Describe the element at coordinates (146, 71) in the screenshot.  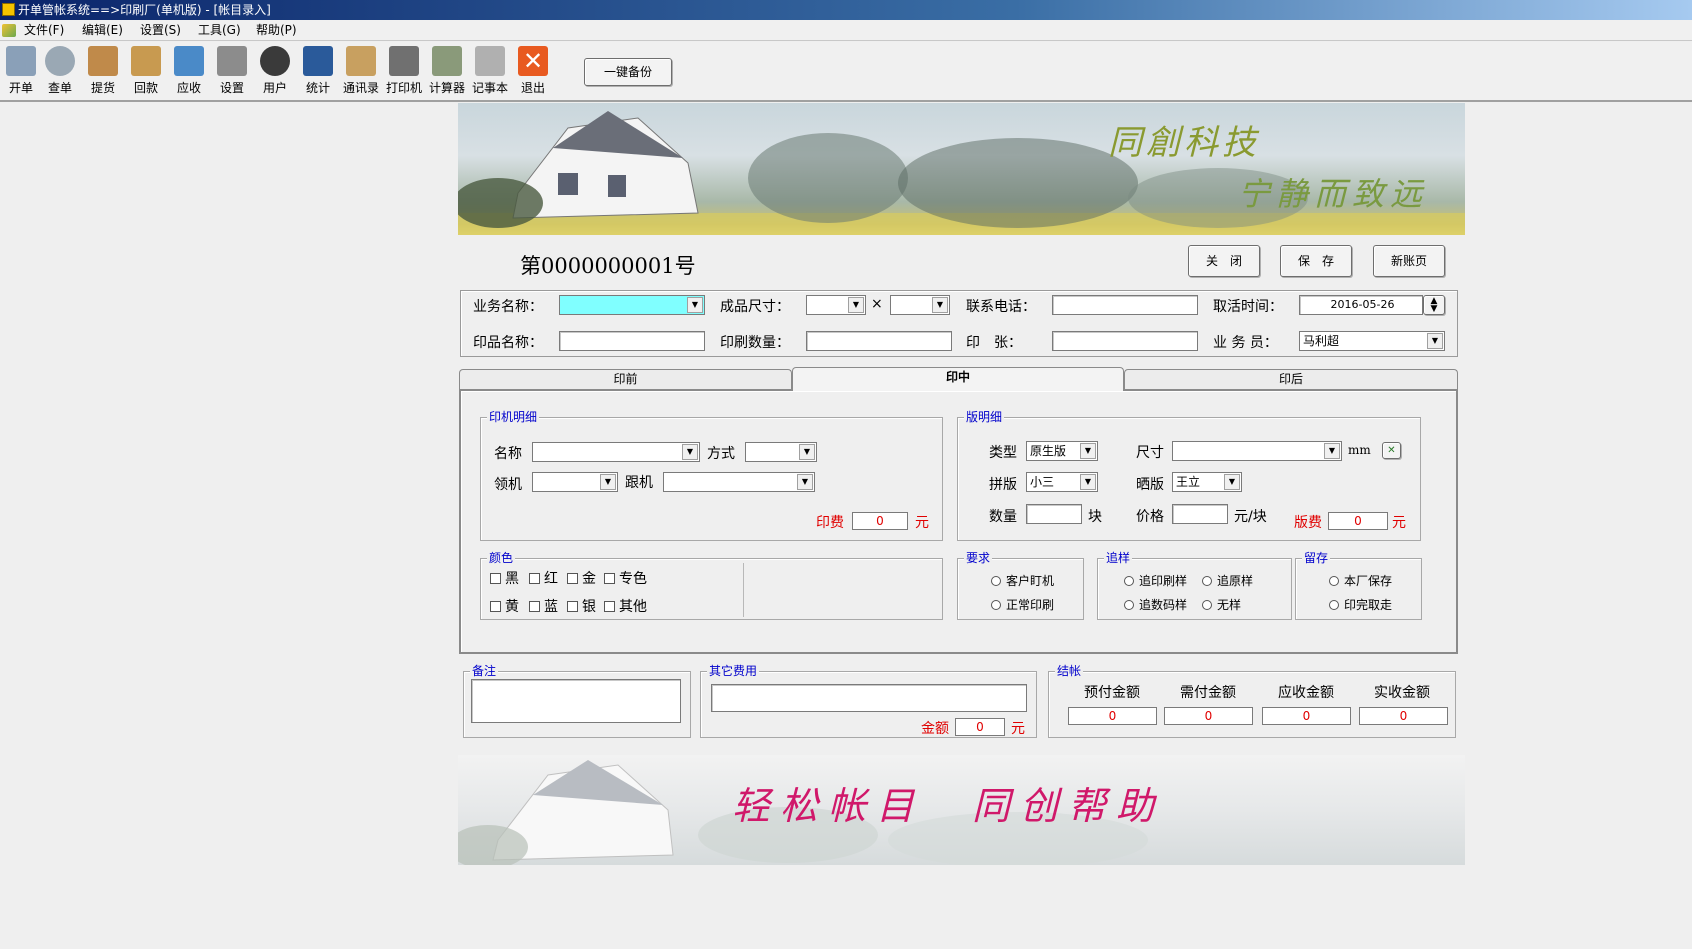
I see `tool-payment: 回款` at that location.